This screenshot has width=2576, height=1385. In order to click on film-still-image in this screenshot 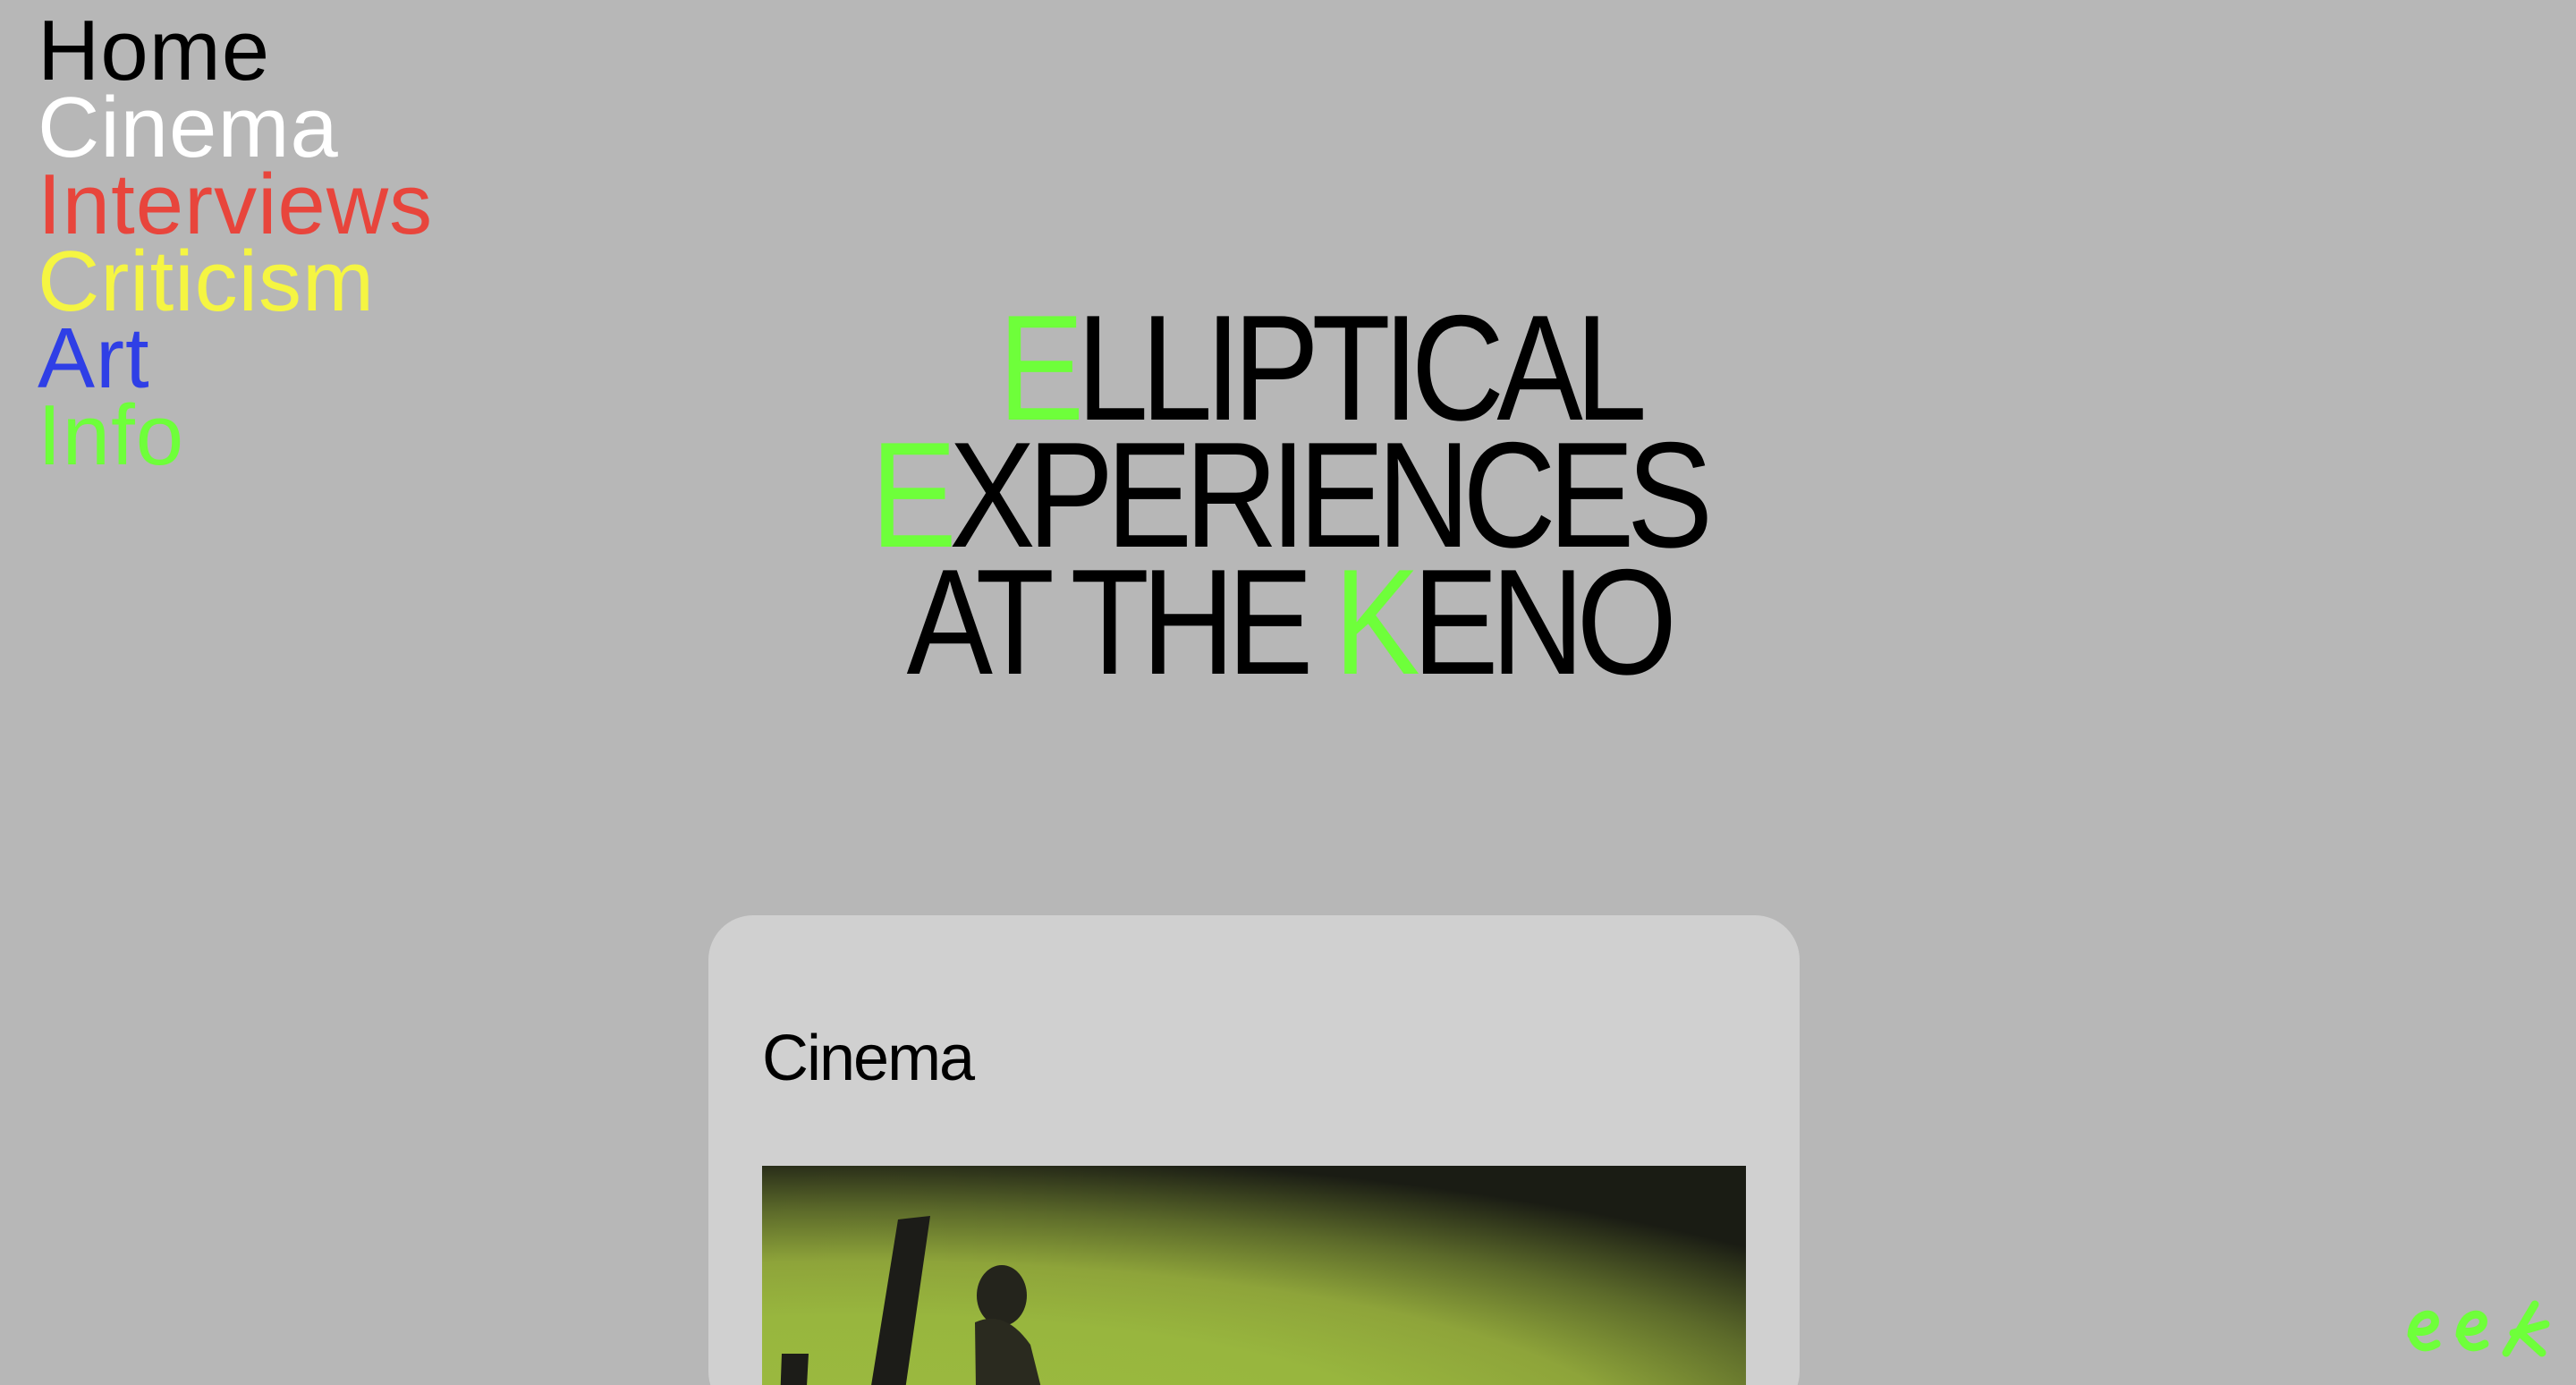, I will do `click(1254, 1275)`.